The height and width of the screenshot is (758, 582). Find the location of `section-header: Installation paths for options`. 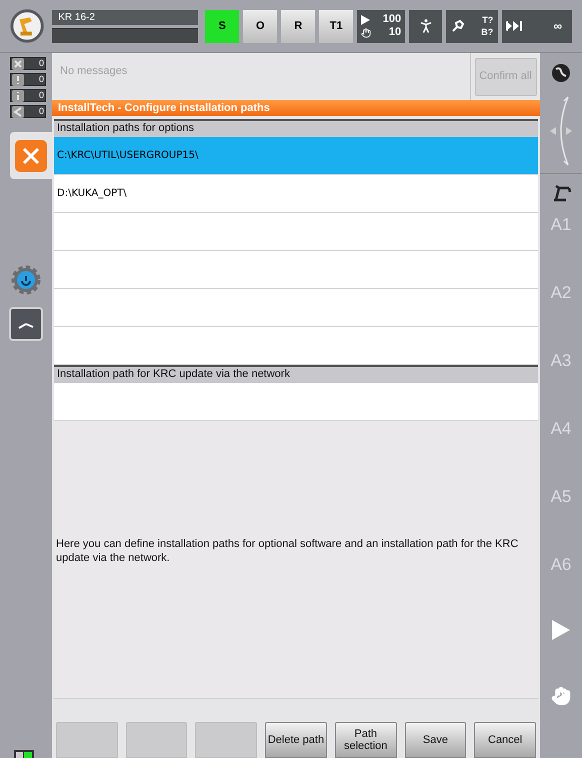

section-header: Installation paths for options is located at coordinates (296, 128).